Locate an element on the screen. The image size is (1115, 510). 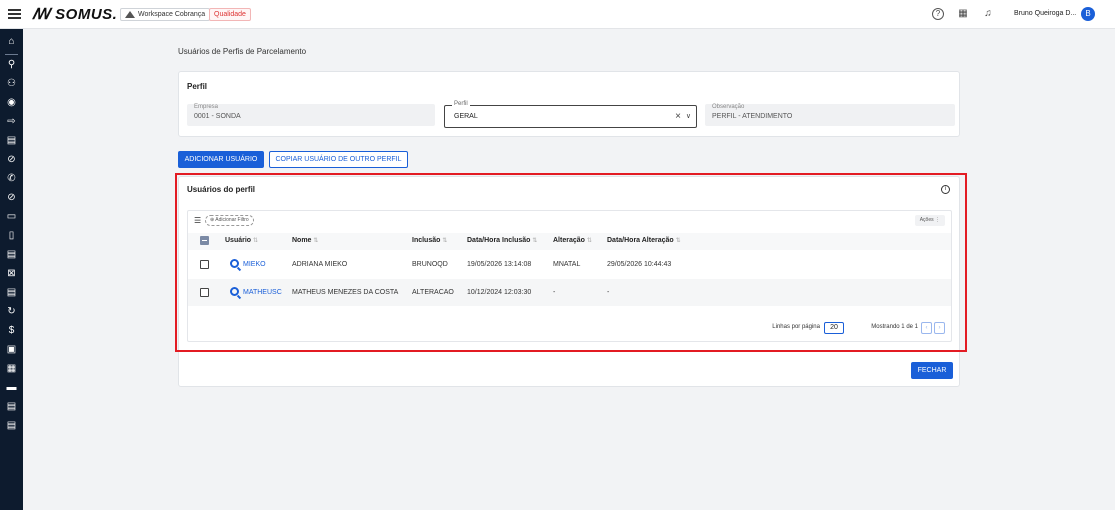
login-icon: ⇨ is located at coordinates (11, 122).